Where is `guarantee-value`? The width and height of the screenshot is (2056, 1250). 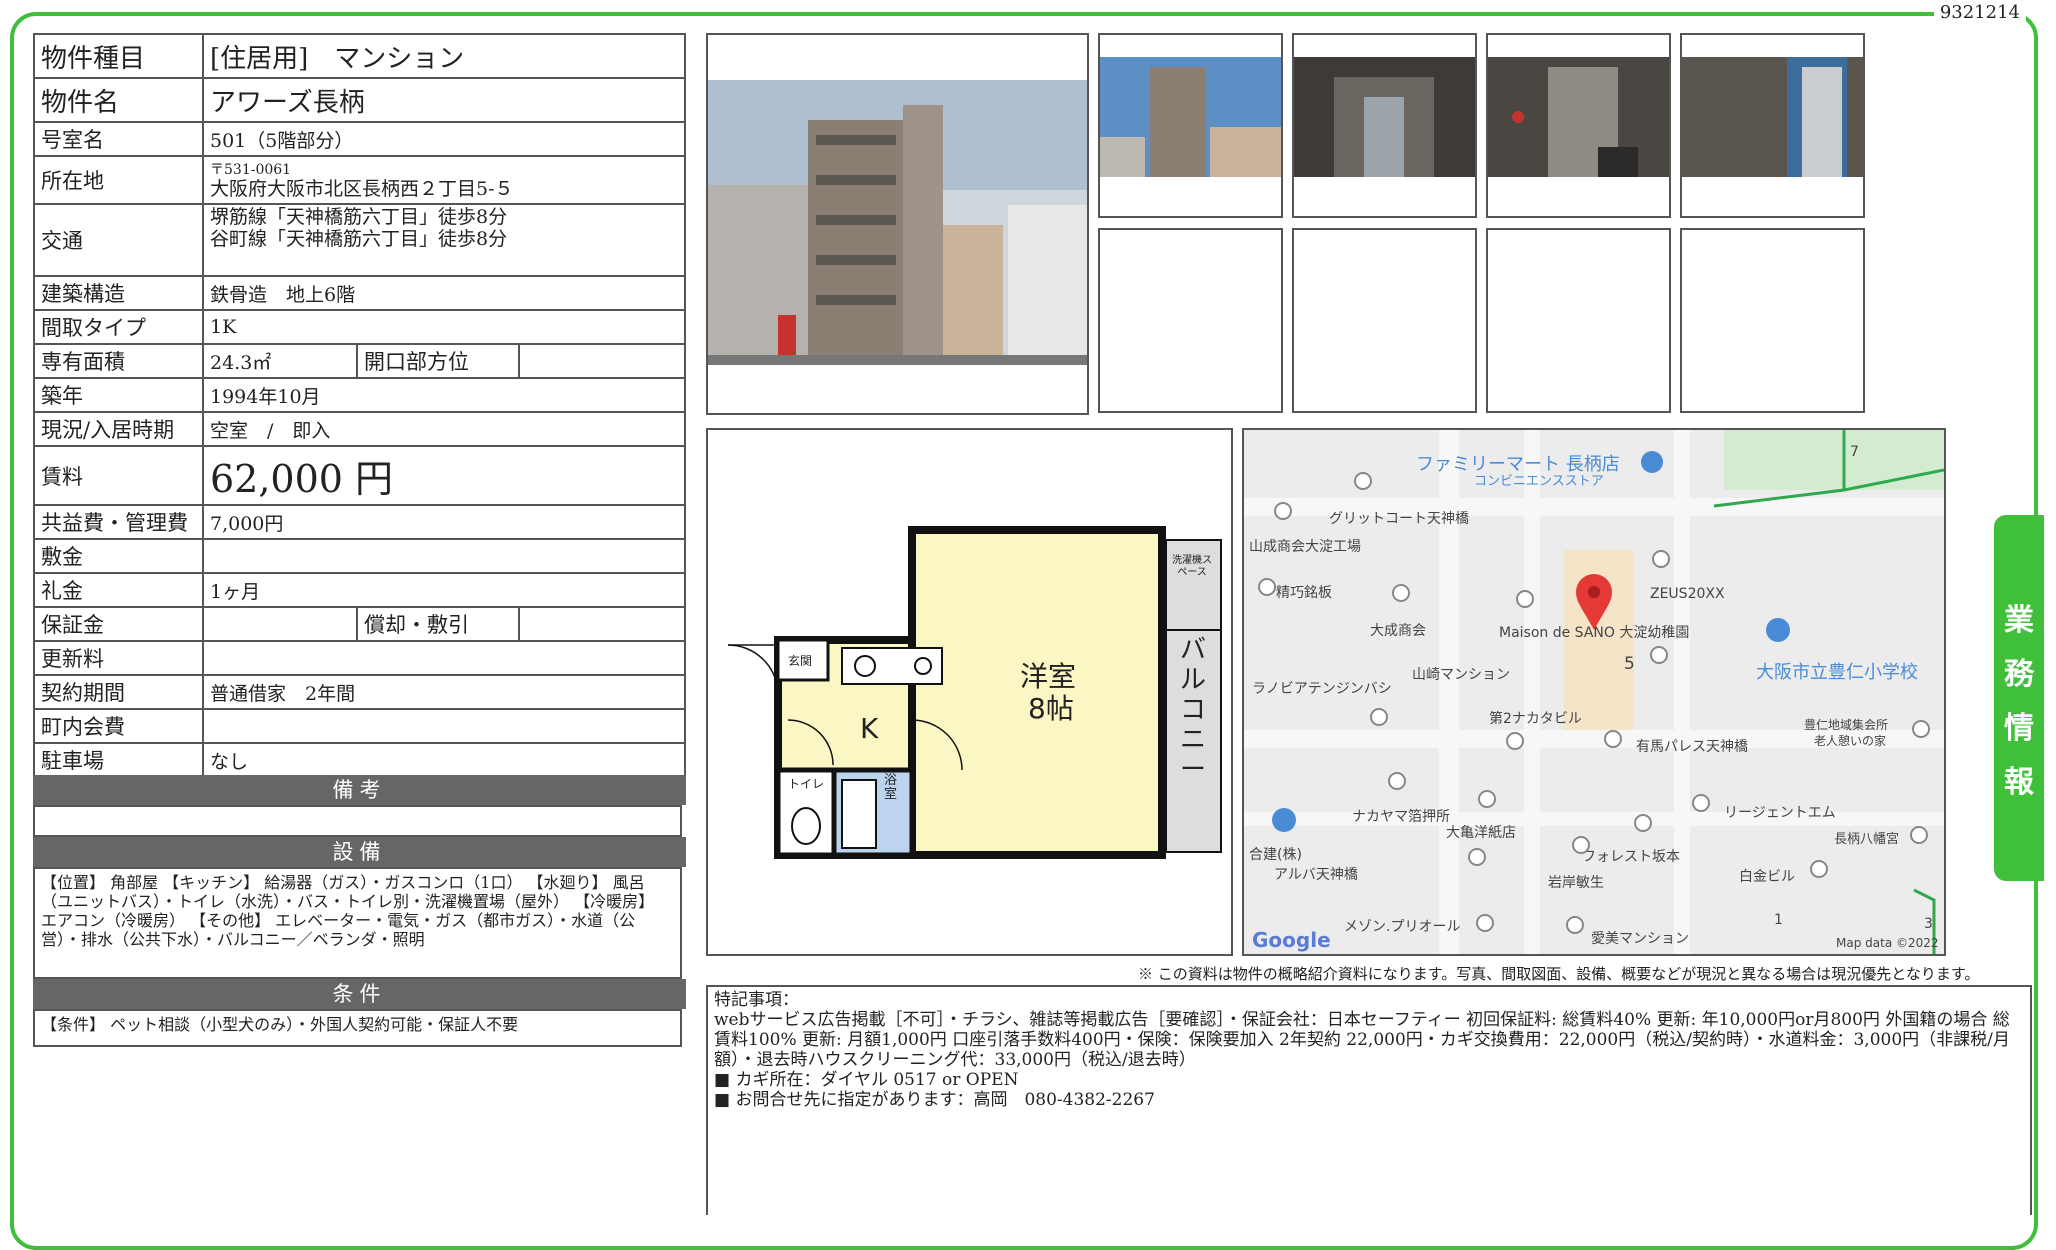 guarantee-value is located at coordinates (280, 624).